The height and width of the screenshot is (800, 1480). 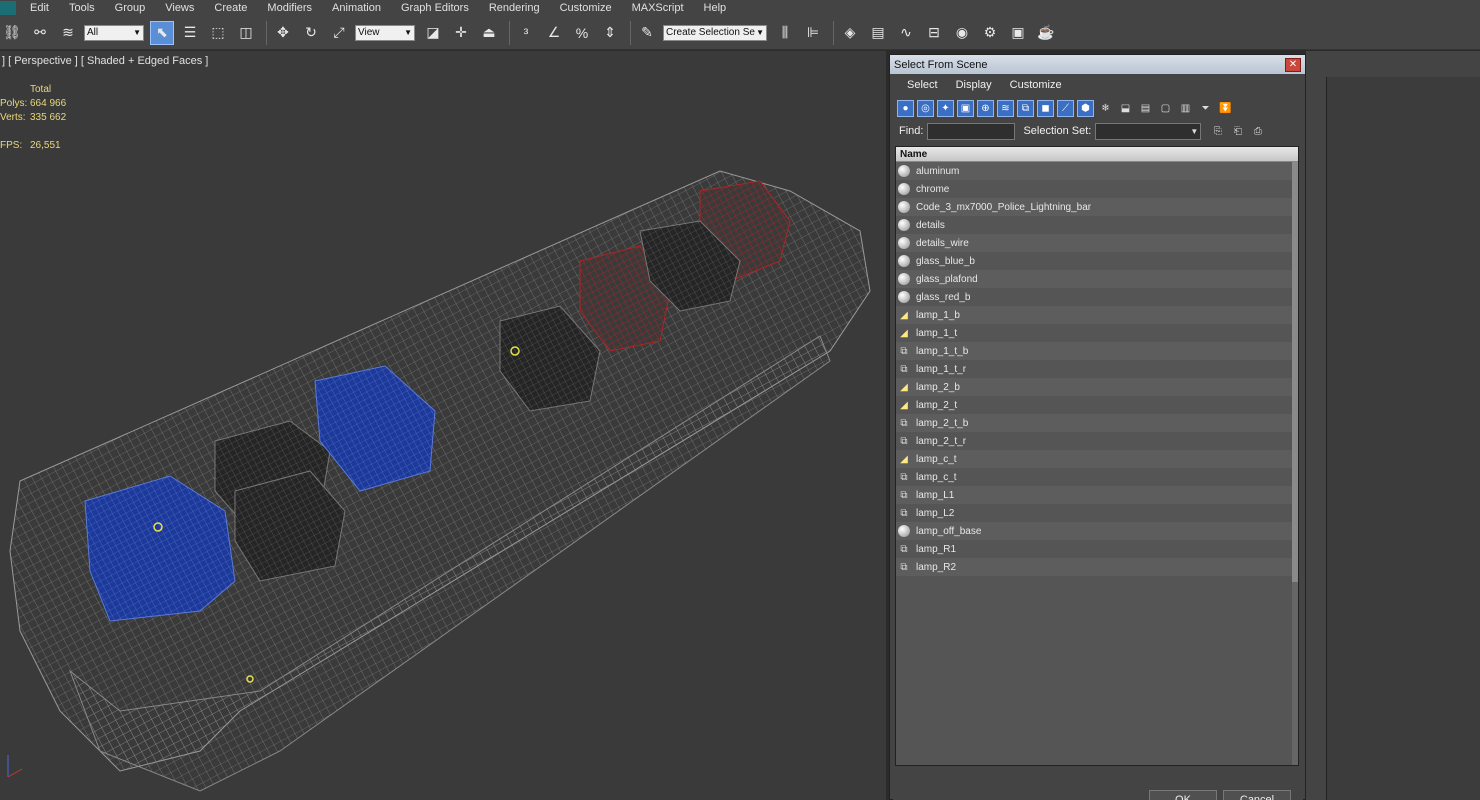 What do you see at coordinates (945, 108) in the screenshot?
I see `display-lights-icon: ✦` at bounding box center [945, 108].